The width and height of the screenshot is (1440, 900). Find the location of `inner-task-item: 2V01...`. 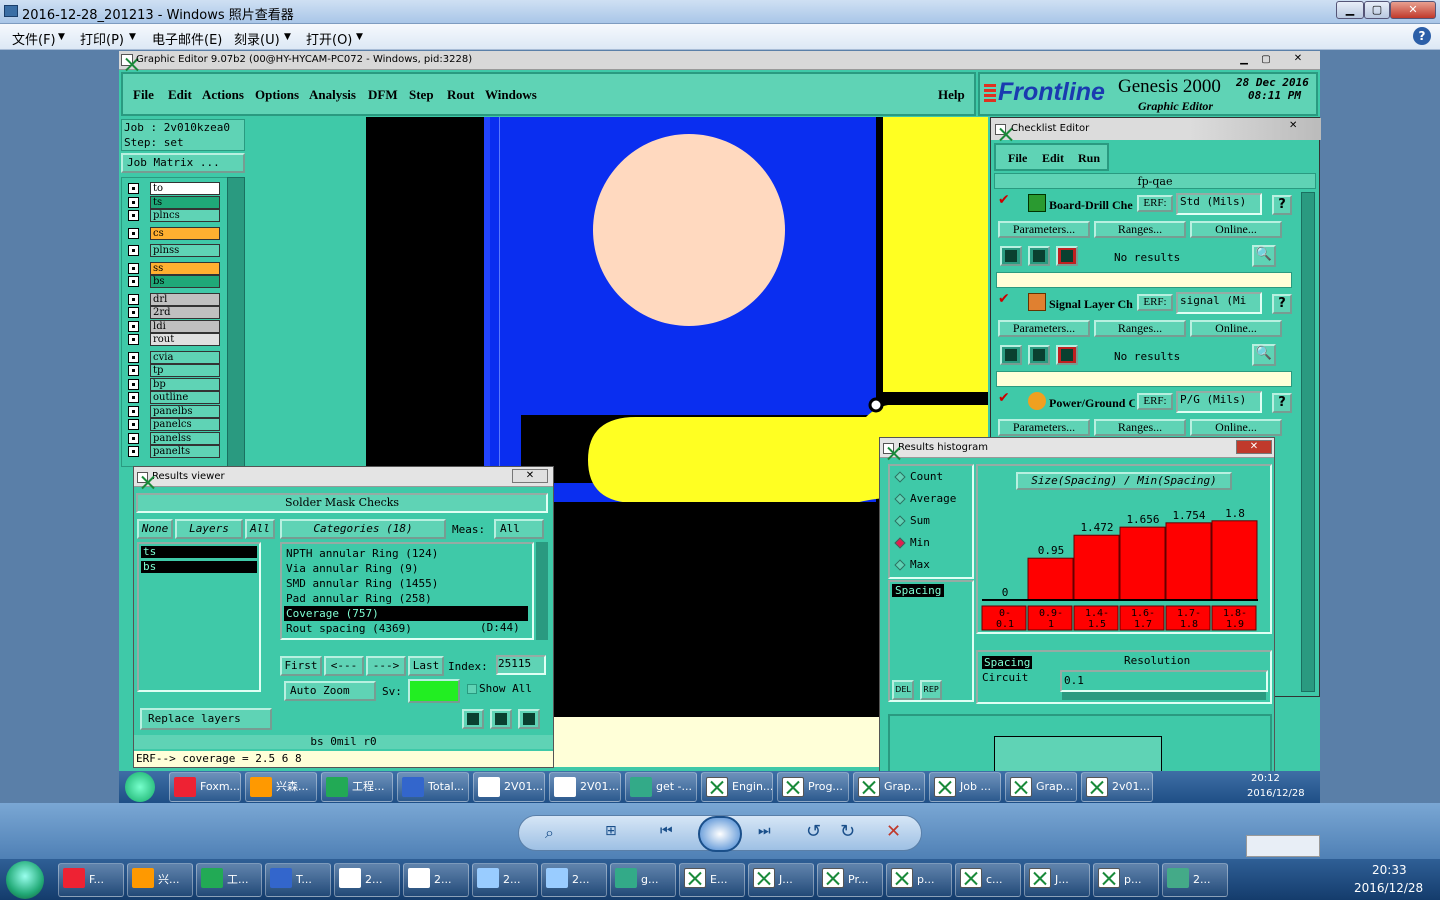

inner-task-item: 2V01... is located at coordinates (509, 787).